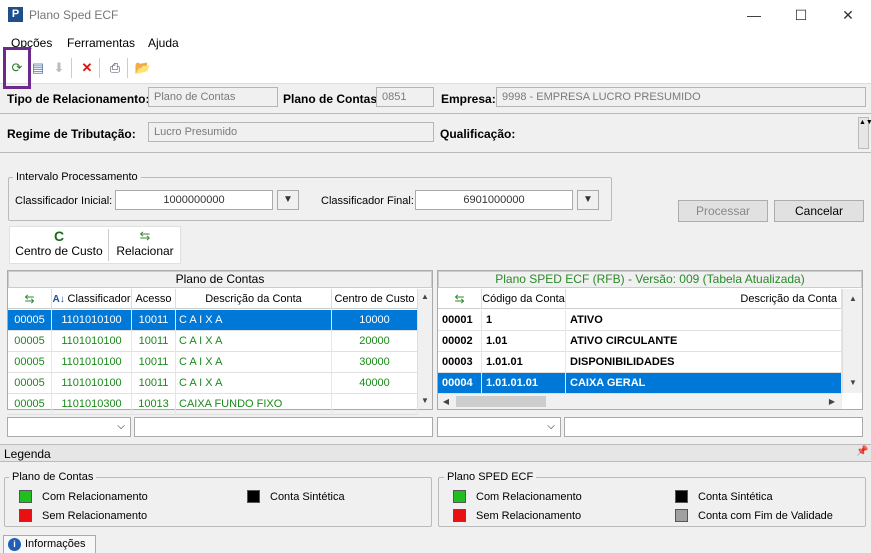 The width and height of the screenshot is (871, 553). What do you see at coordinates (765, 516) in the screenshot?
I see `fim-validade-label: Conta com Fim de Validade` at bounding box center [765, 516].